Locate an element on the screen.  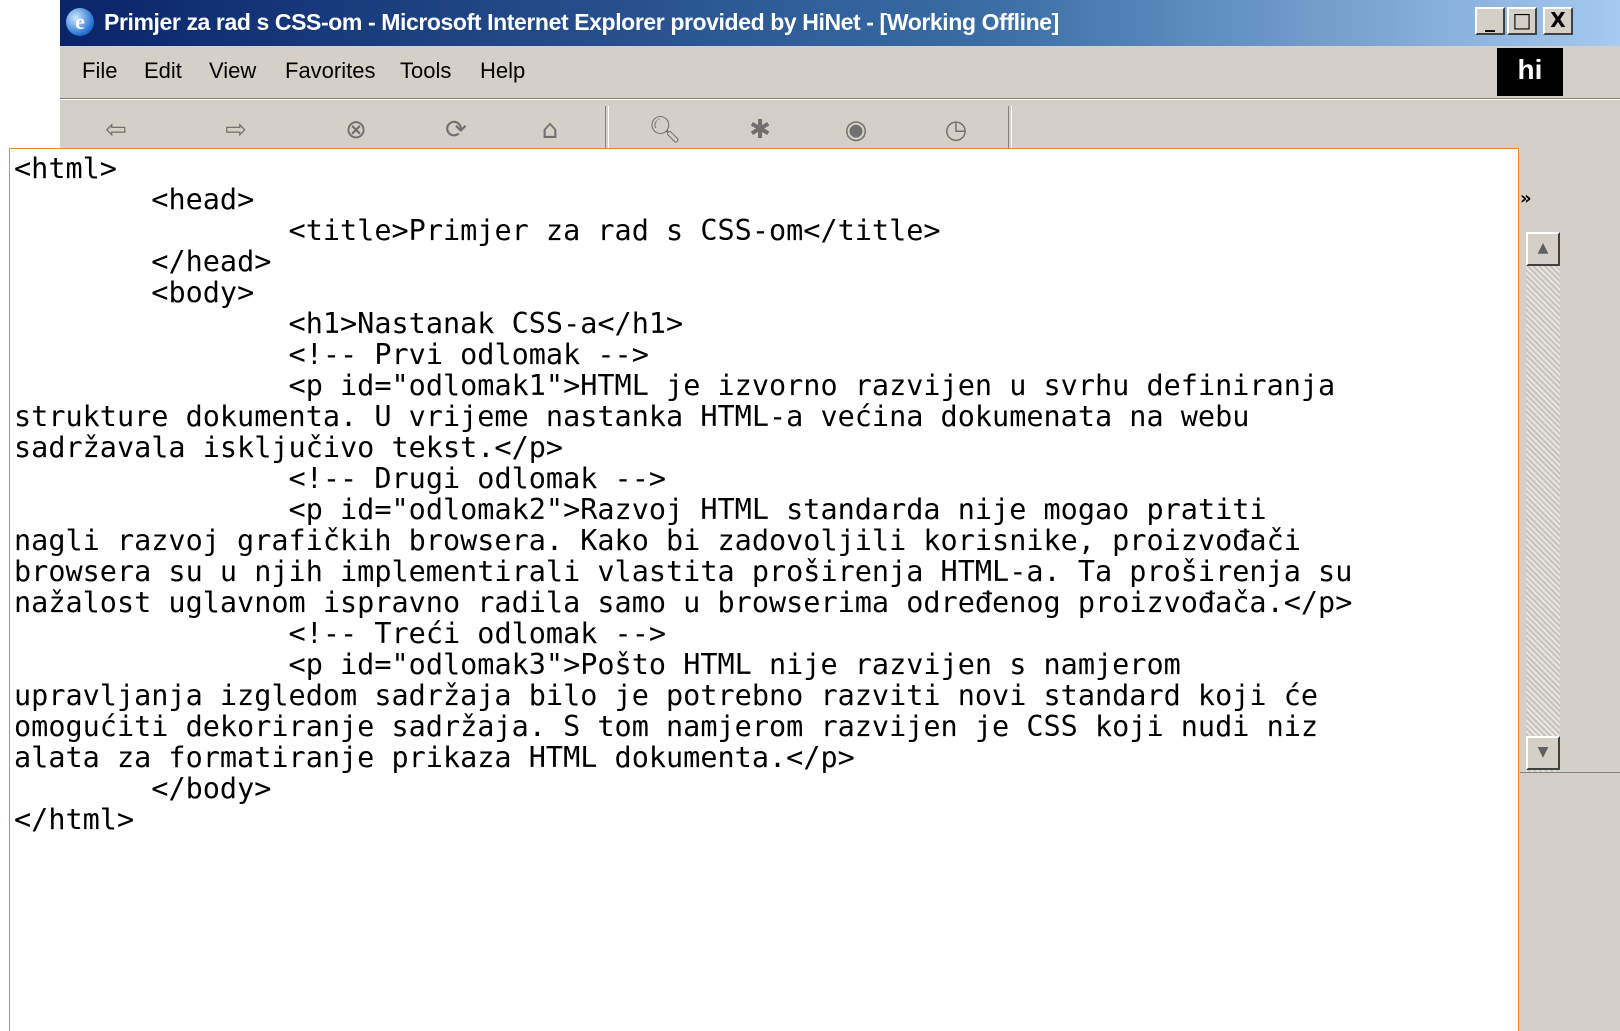
refresh-icon: ⟳ is located at coordinates (456, 130).